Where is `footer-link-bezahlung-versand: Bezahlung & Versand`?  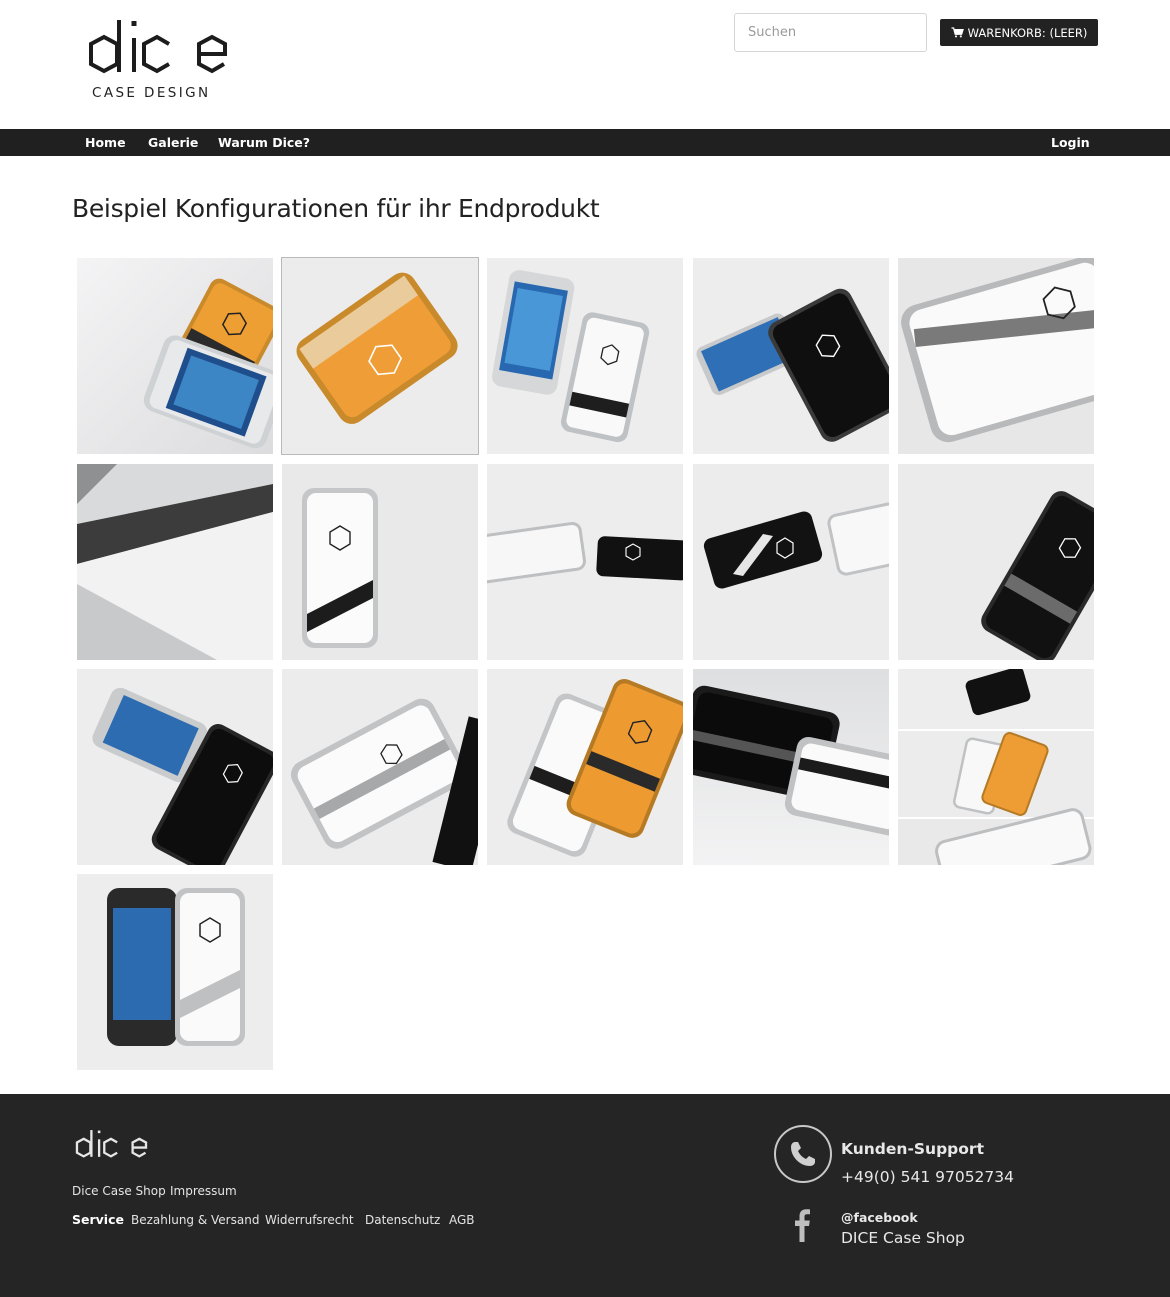 footer-link-bezahlung-versand: Bezahlung & Versand is located at coordinates (195, 1220).